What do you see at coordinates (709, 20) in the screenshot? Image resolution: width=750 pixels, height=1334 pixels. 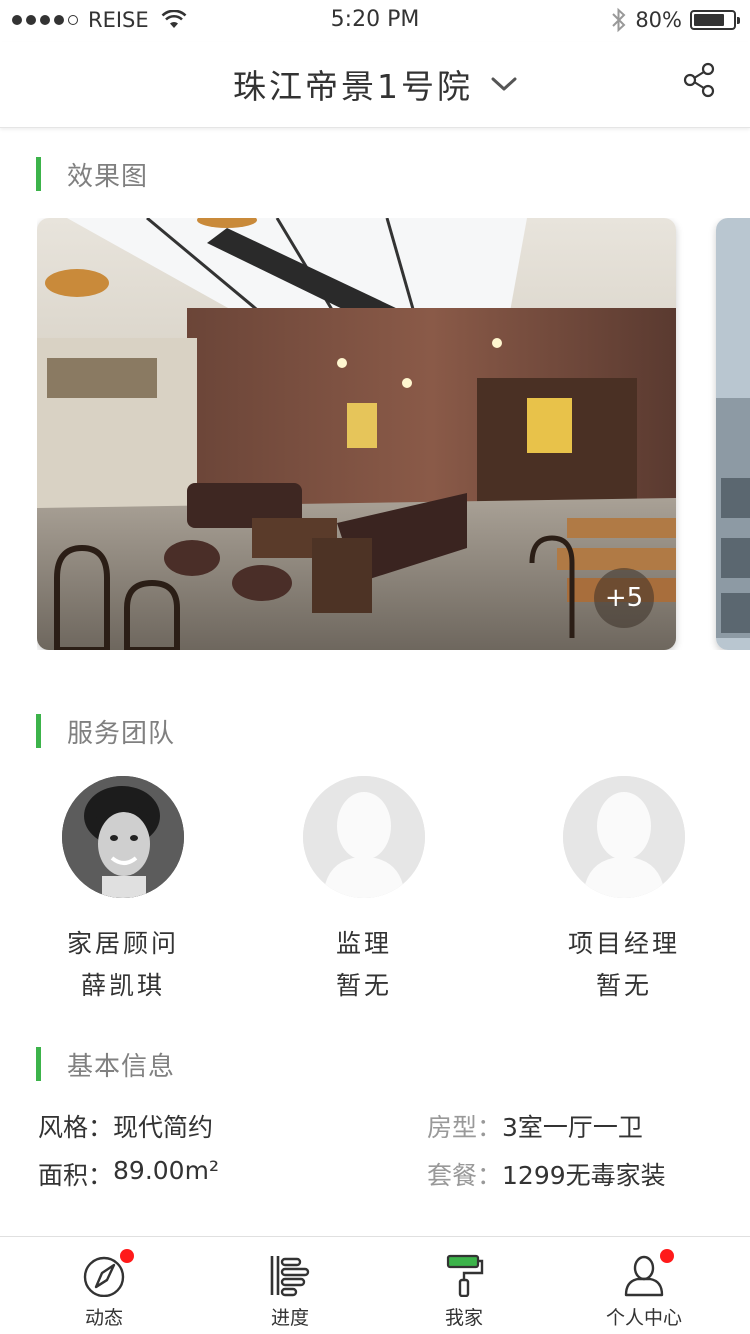 I see `battery-level` at bounding box center [709, 20].